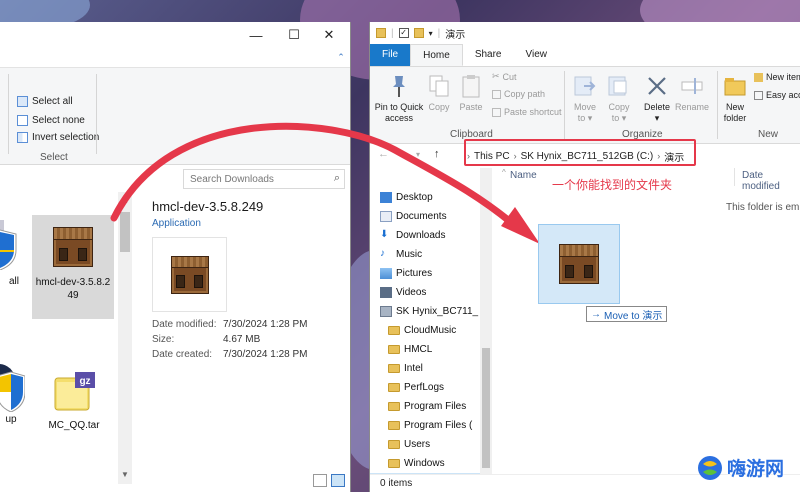 Image resolution: width=800 pixels, height=492 pixels. Describe the element at coordinates (520, 225) in the screenshot. I see `drag-arrow-head` at that location.